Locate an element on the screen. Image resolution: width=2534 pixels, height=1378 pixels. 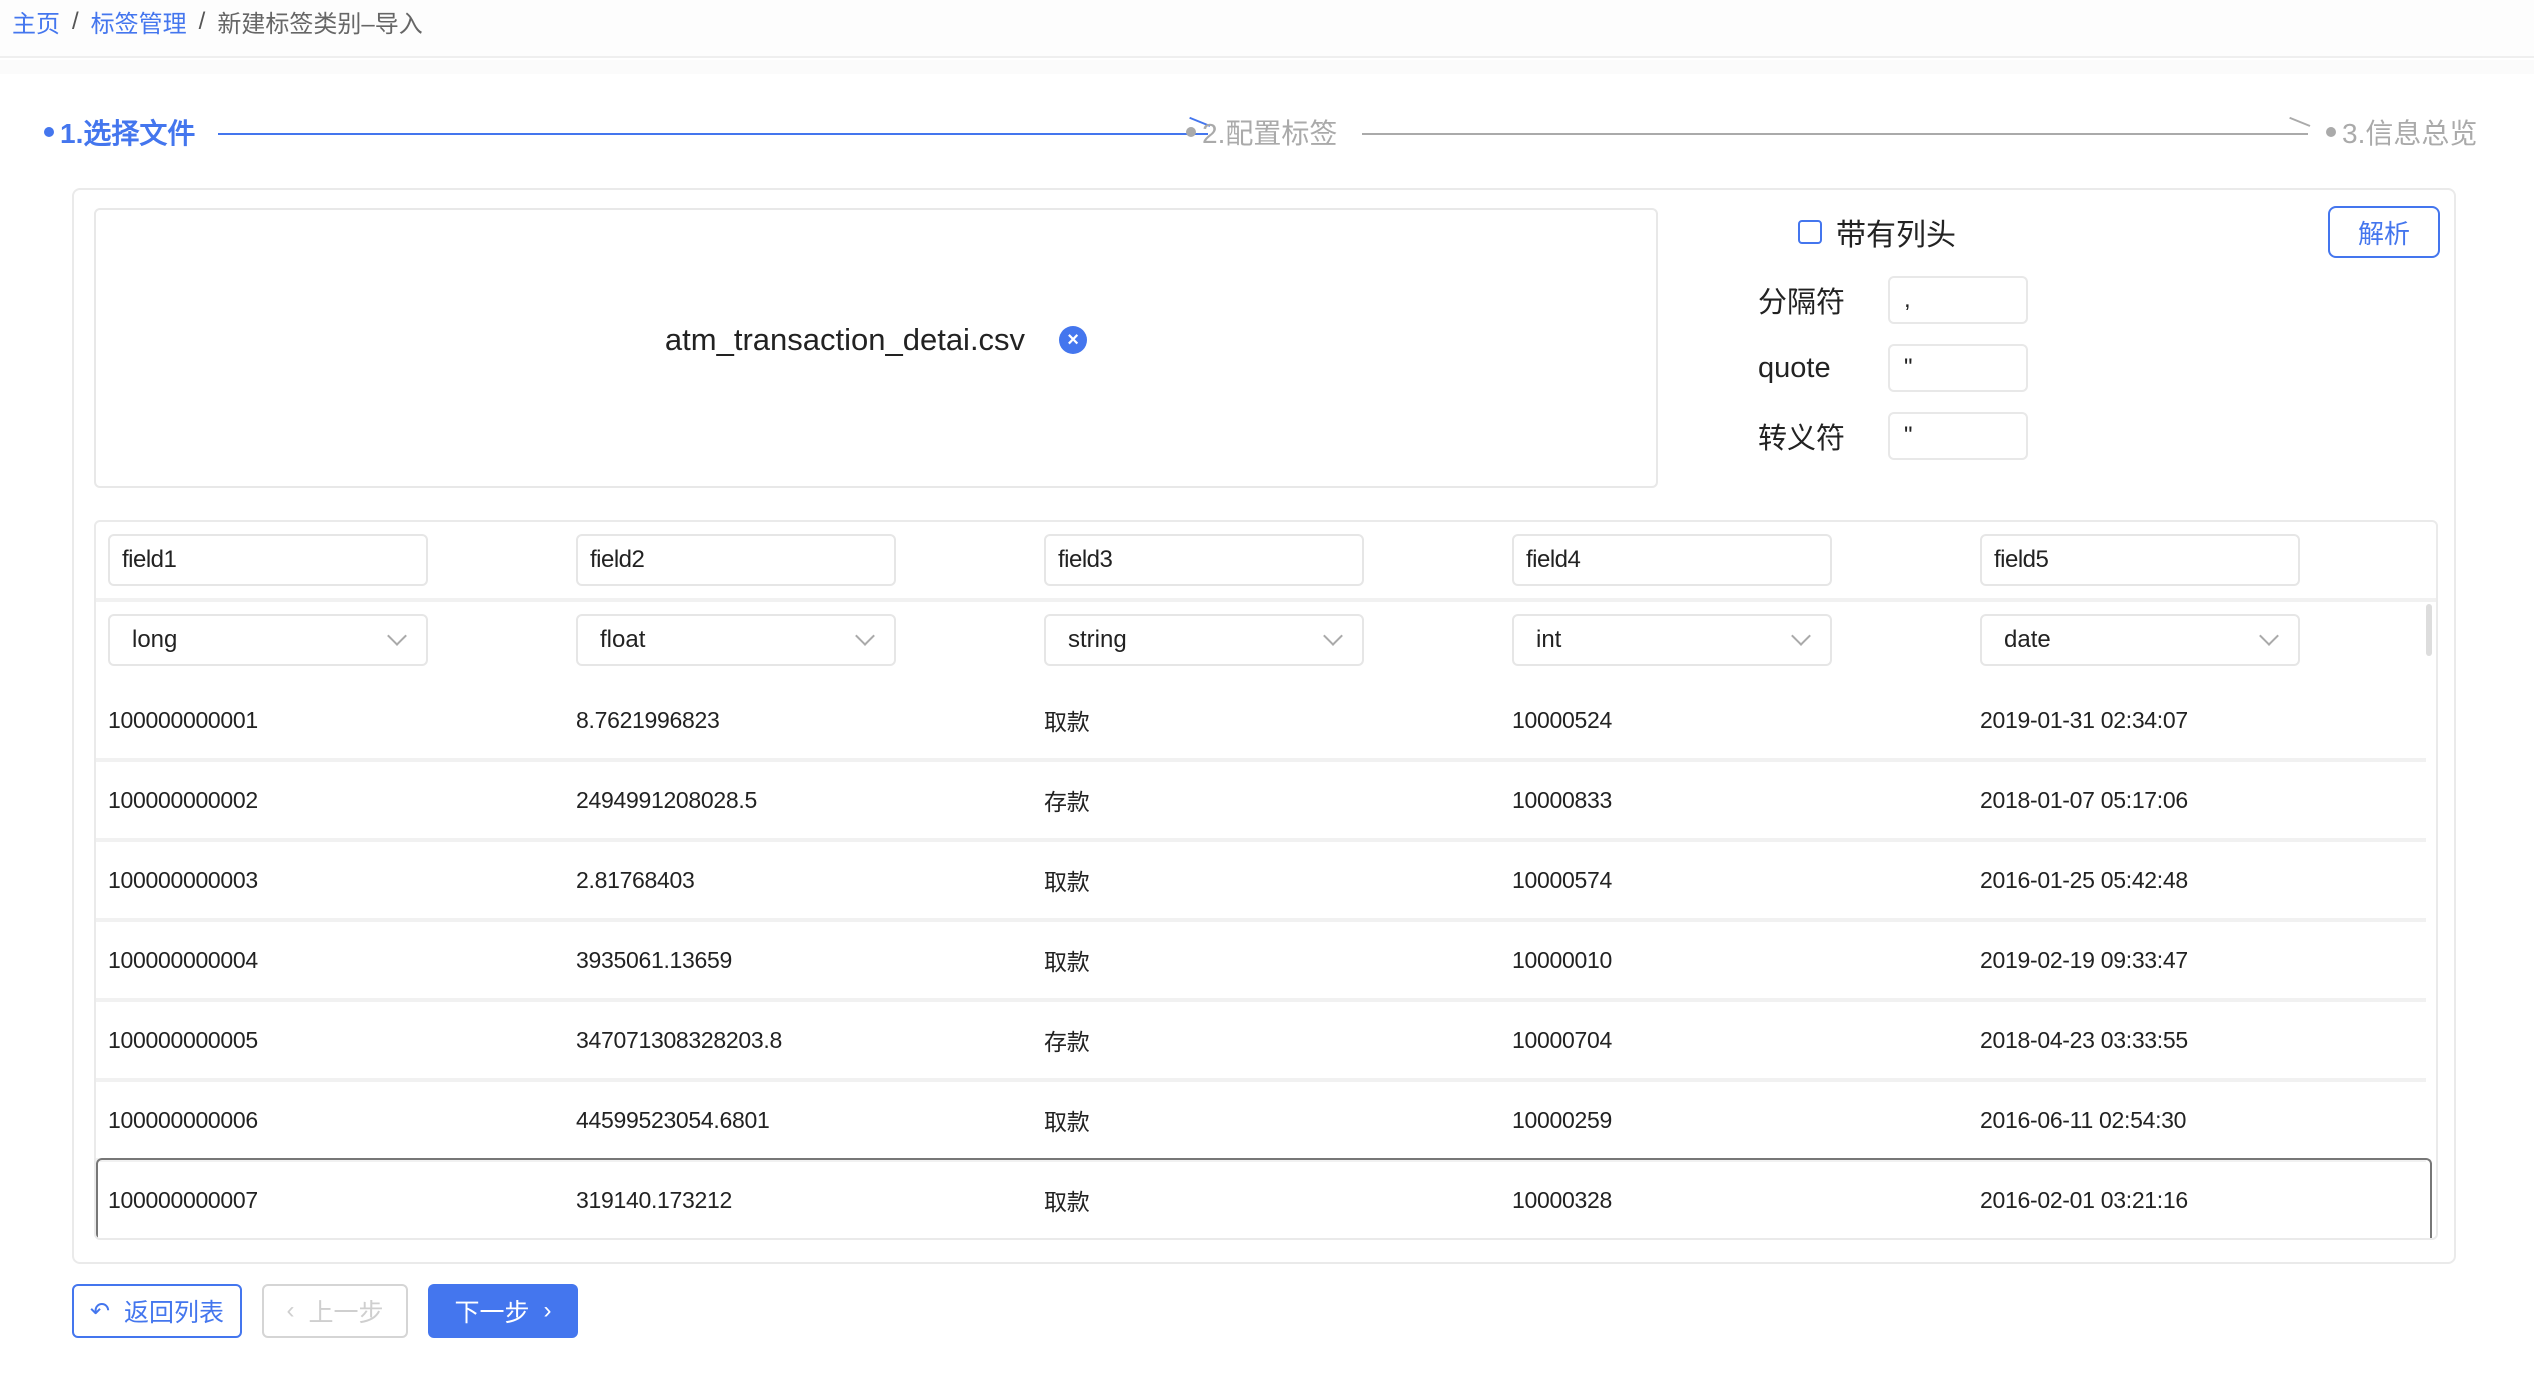
table-cell: 存款 is located at coordinates (1067, 802).